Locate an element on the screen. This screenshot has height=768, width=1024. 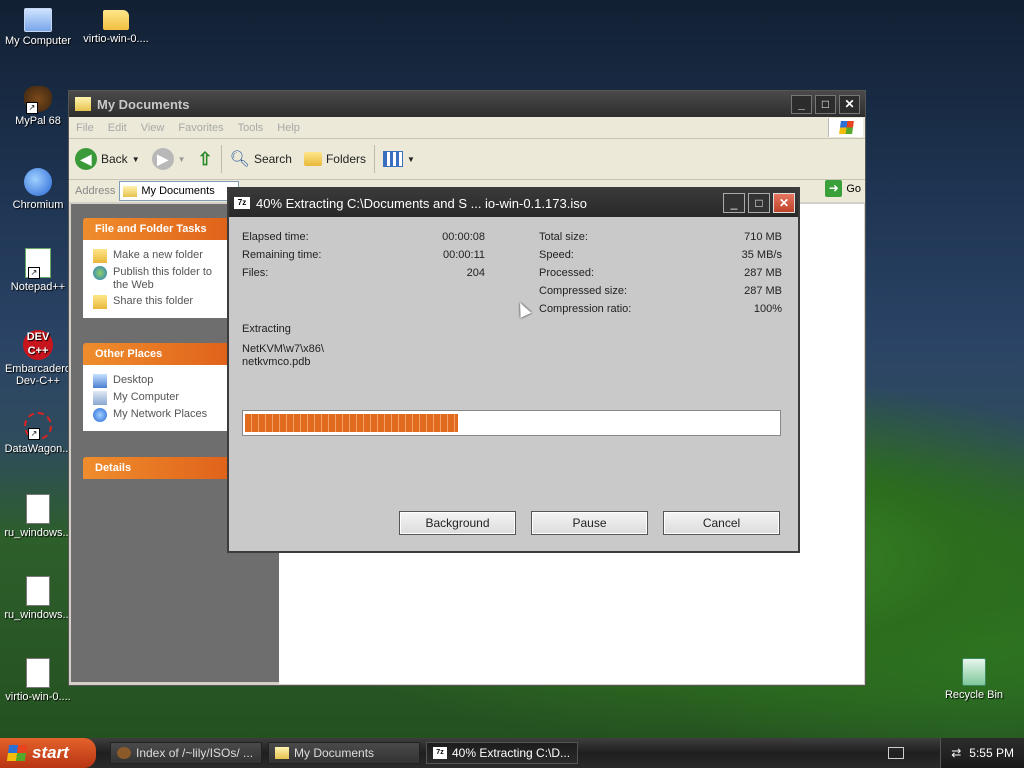
desktop-icon-label: My Computer is located at coordinates (38, 41).